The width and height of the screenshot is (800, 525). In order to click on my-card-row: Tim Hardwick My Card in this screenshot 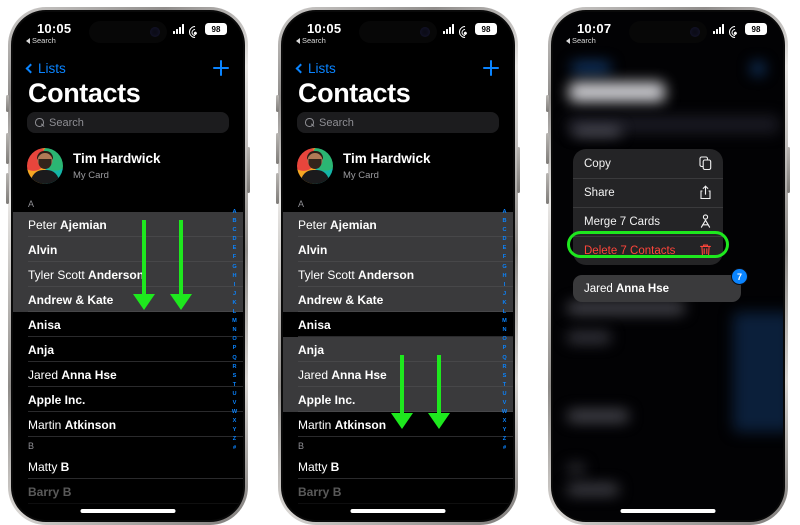, I will do `click(128, 166)`.